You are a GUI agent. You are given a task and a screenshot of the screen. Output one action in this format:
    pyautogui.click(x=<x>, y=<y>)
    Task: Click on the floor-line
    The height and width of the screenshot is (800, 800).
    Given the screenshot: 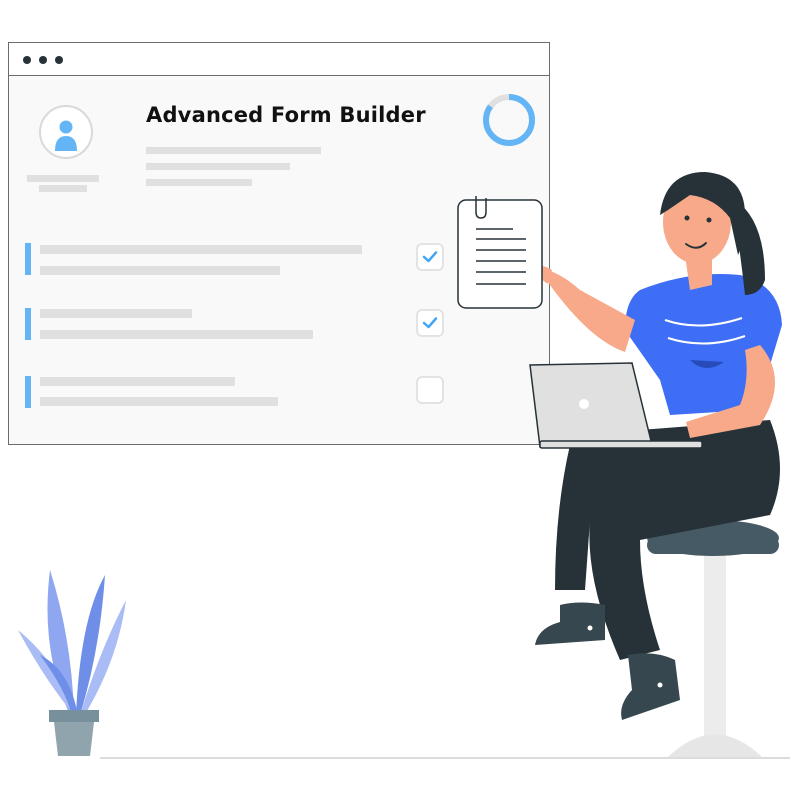 What is the action you would take?
    pyautogui.click(x=445, y=758)
    